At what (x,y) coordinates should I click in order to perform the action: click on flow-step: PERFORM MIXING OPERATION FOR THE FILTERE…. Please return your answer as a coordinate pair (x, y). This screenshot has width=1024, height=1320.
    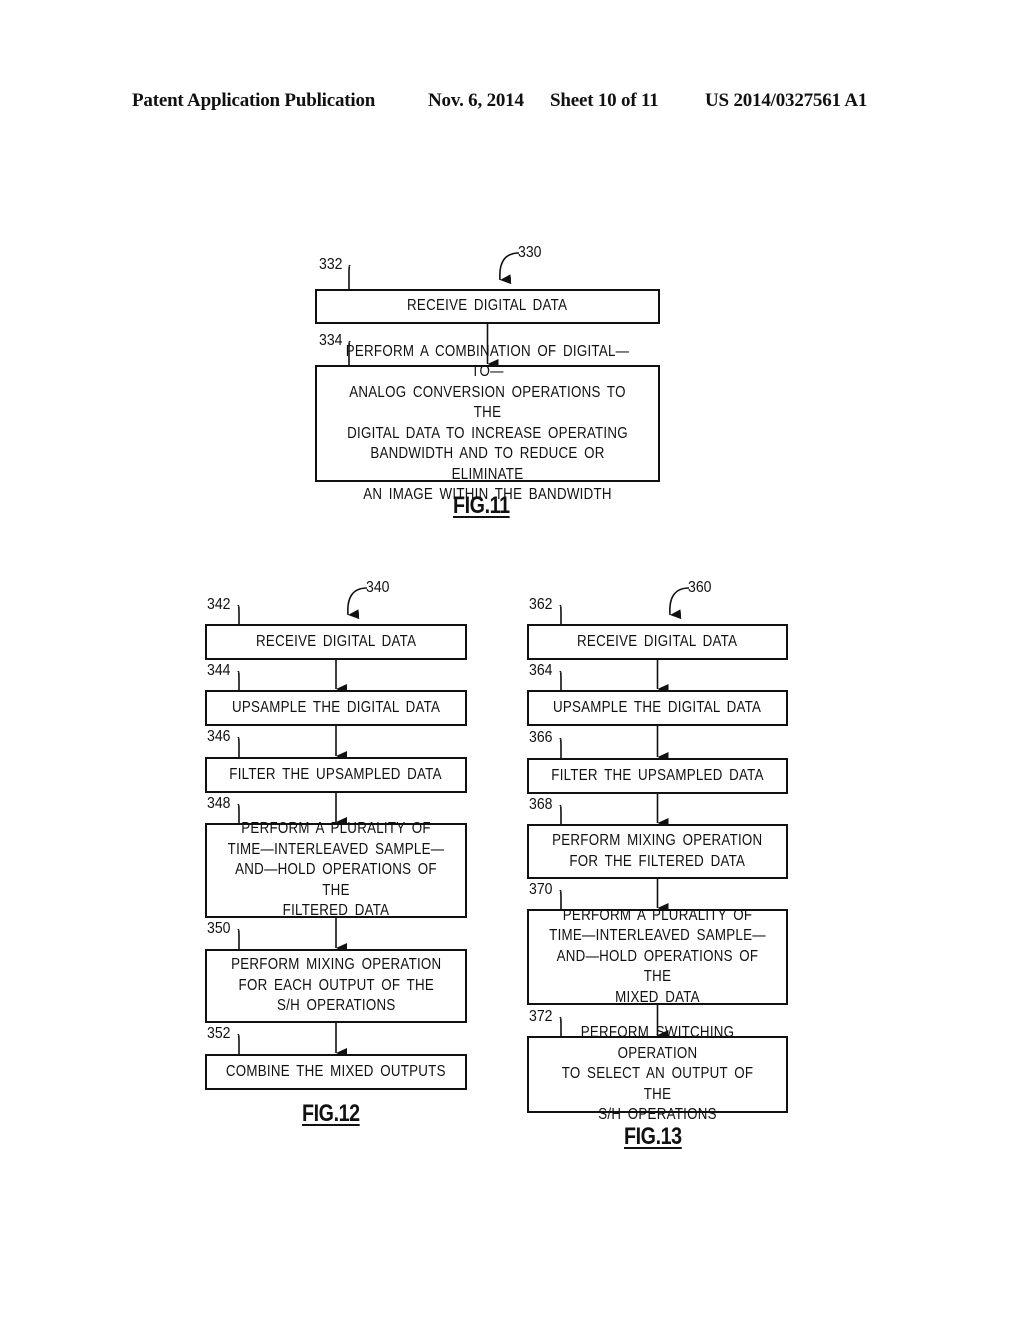
    Looking at the image, I should click on (657, 851).